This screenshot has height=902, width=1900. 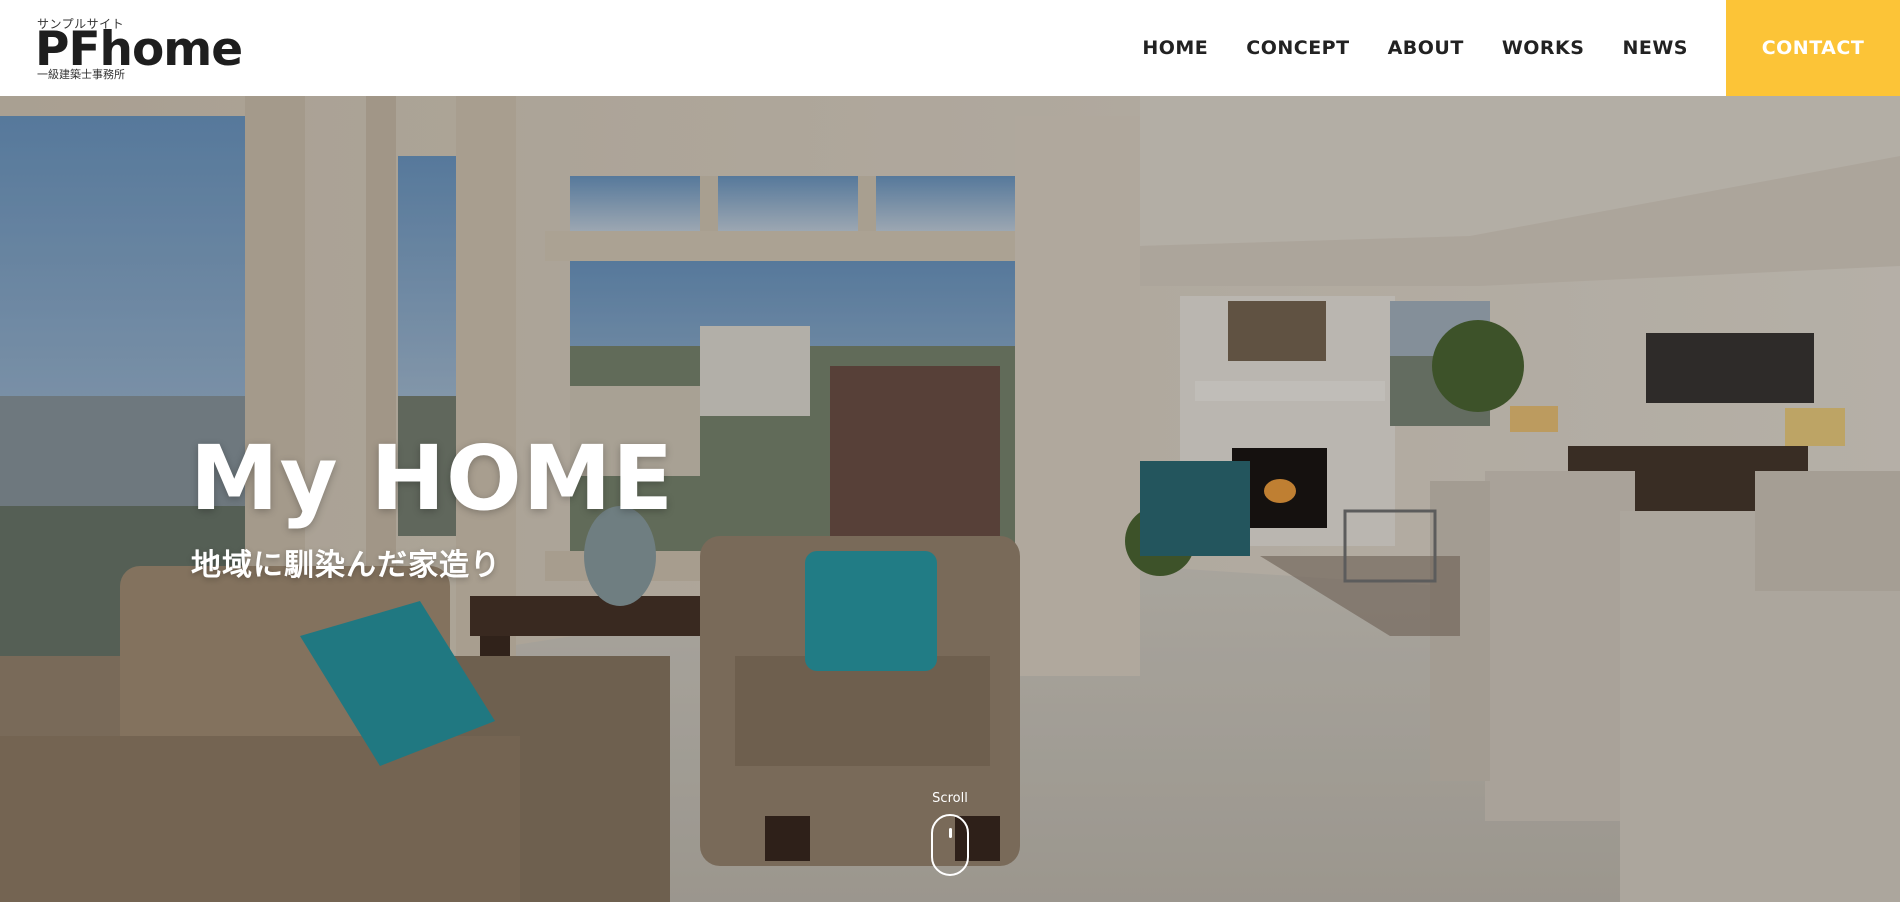 What do you see at coordinates (1655, 48) in the screenshot?
I see `nav-item-news: NEWS` at bounding box center [1655, 48].